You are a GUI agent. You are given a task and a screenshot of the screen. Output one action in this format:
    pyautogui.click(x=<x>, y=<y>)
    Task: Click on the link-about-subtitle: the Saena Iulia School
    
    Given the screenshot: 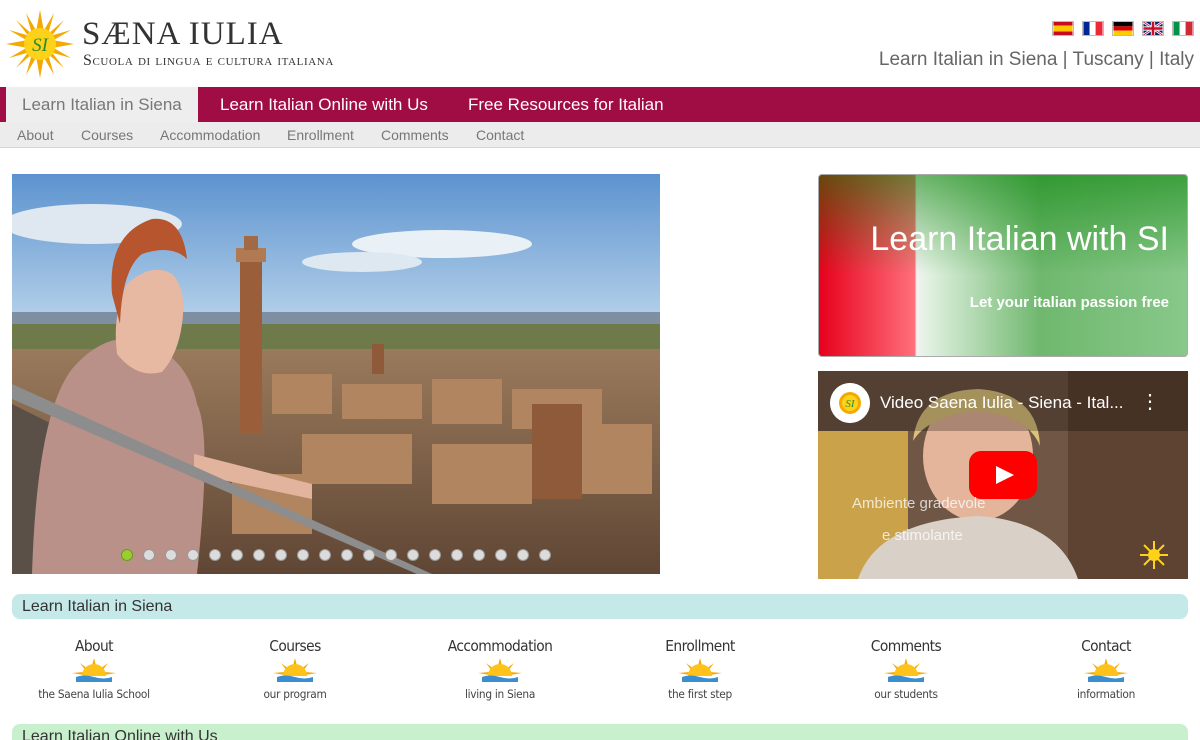 What is the action you would take?
    pyautogui.click(x=94, y=694)
    